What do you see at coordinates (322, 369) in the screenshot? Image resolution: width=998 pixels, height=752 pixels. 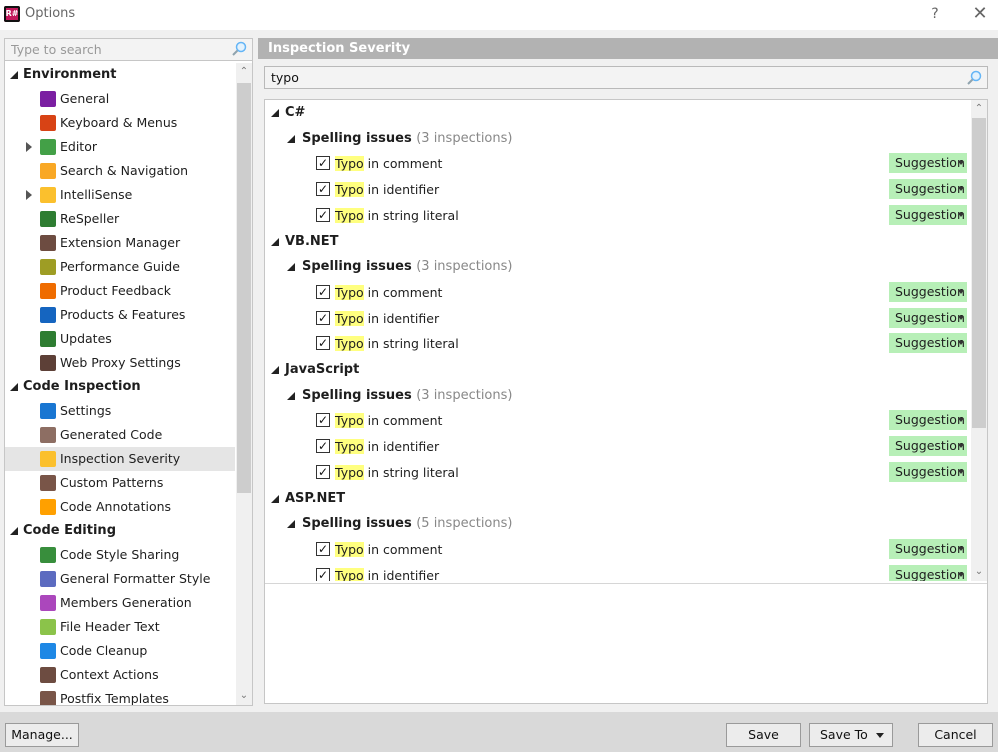 I see `language-name: JavaScript` at bounding box center [322, 369].